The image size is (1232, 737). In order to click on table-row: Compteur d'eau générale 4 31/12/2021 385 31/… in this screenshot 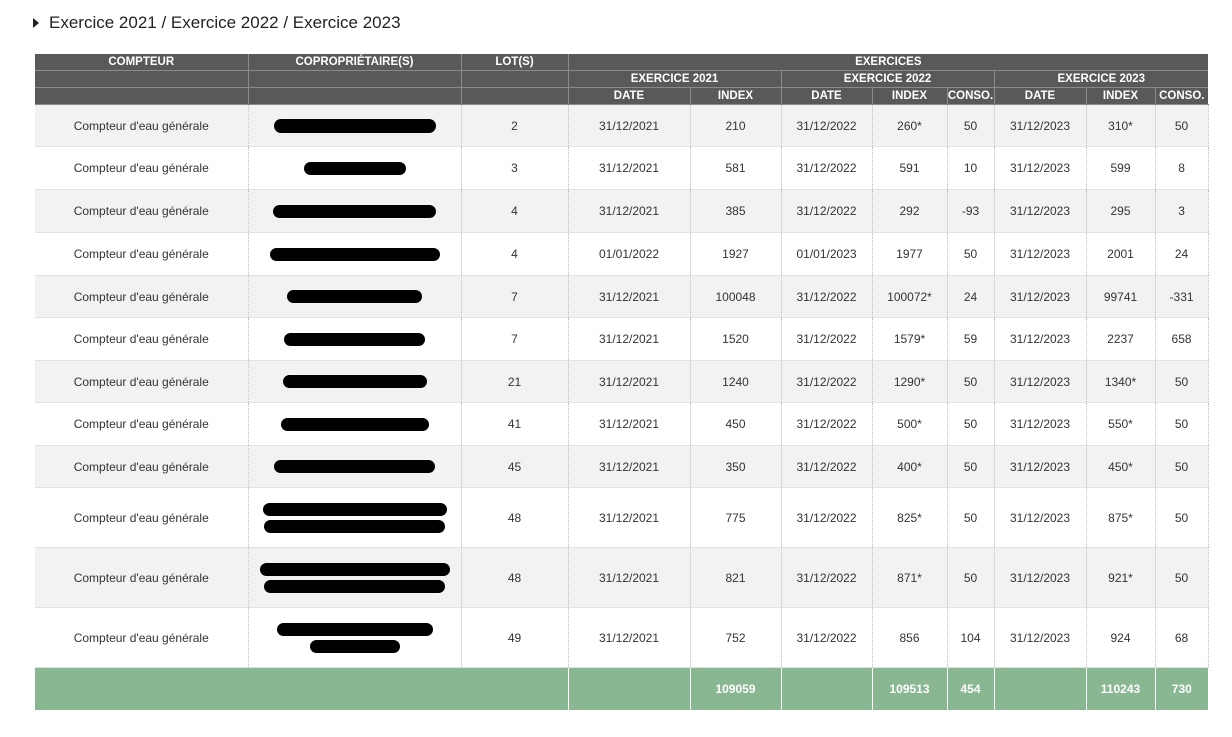, I will do `click(622, 211)`.